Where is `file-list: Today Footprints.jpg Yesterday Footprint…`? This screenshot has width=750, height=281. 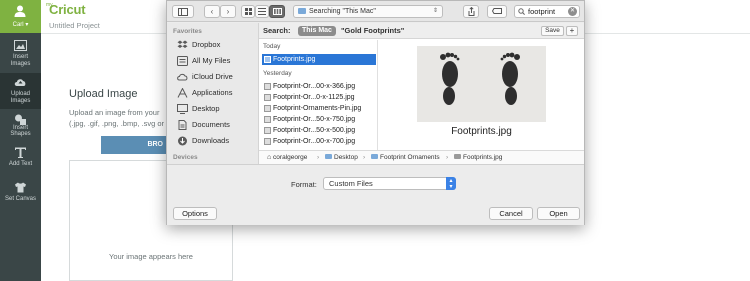
file-list: Today Footprints.jpg Yesterday Footprint… is located at coordinates (318, 95).